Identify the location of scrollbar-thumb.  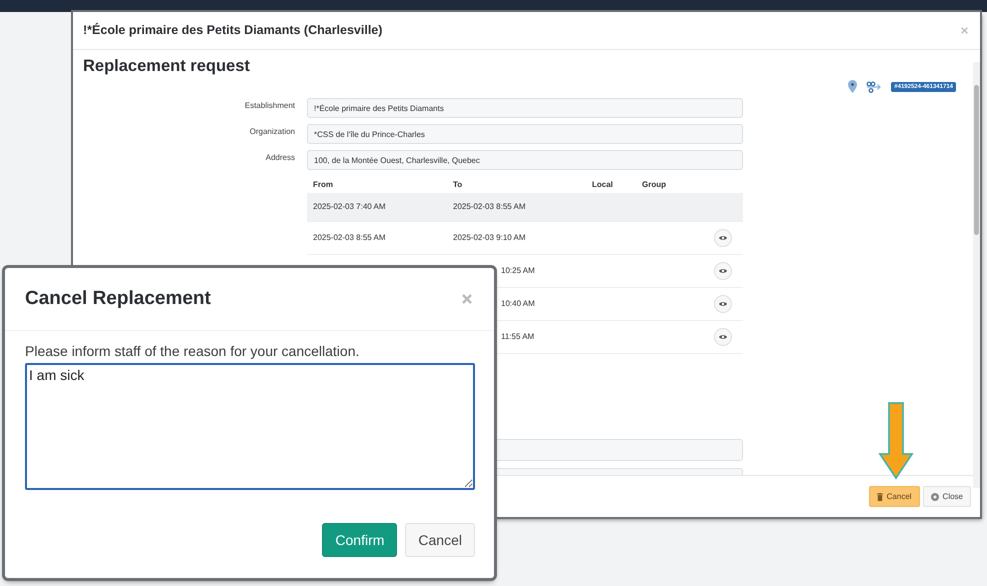
(976, 160).